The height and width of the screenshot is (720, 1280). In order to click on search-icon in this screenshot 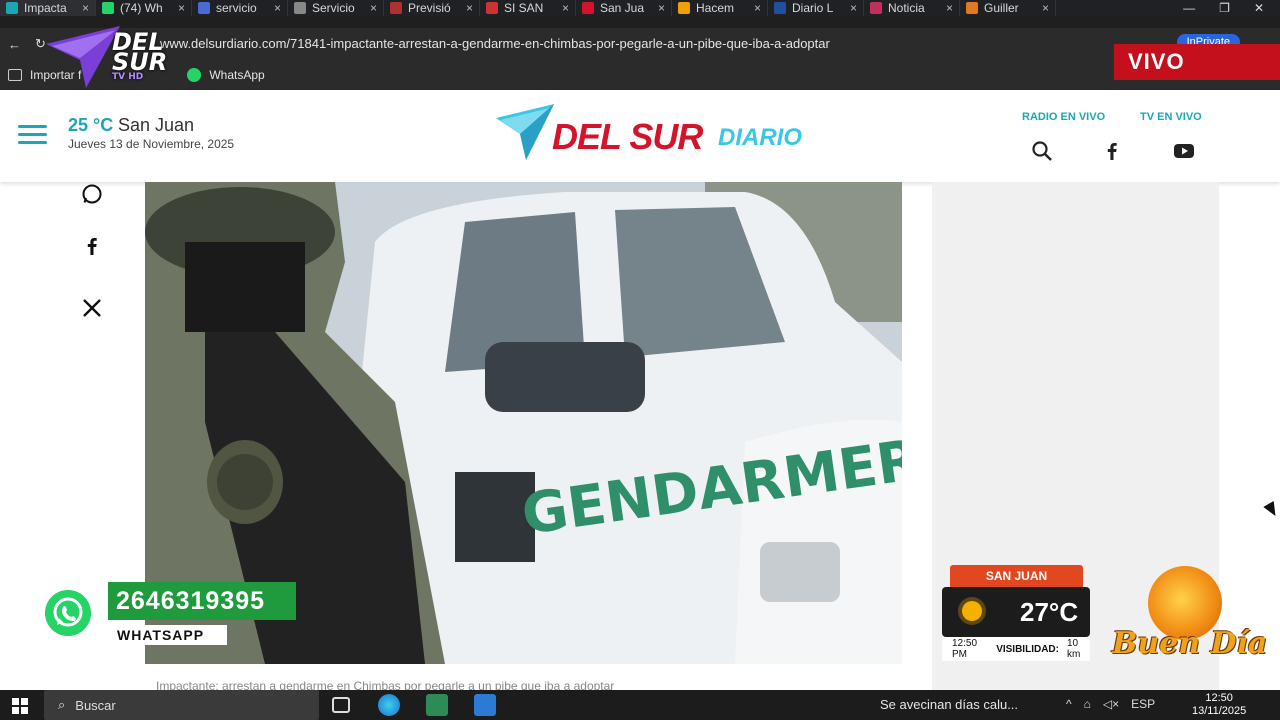, I will do `click(1042, 151)`.